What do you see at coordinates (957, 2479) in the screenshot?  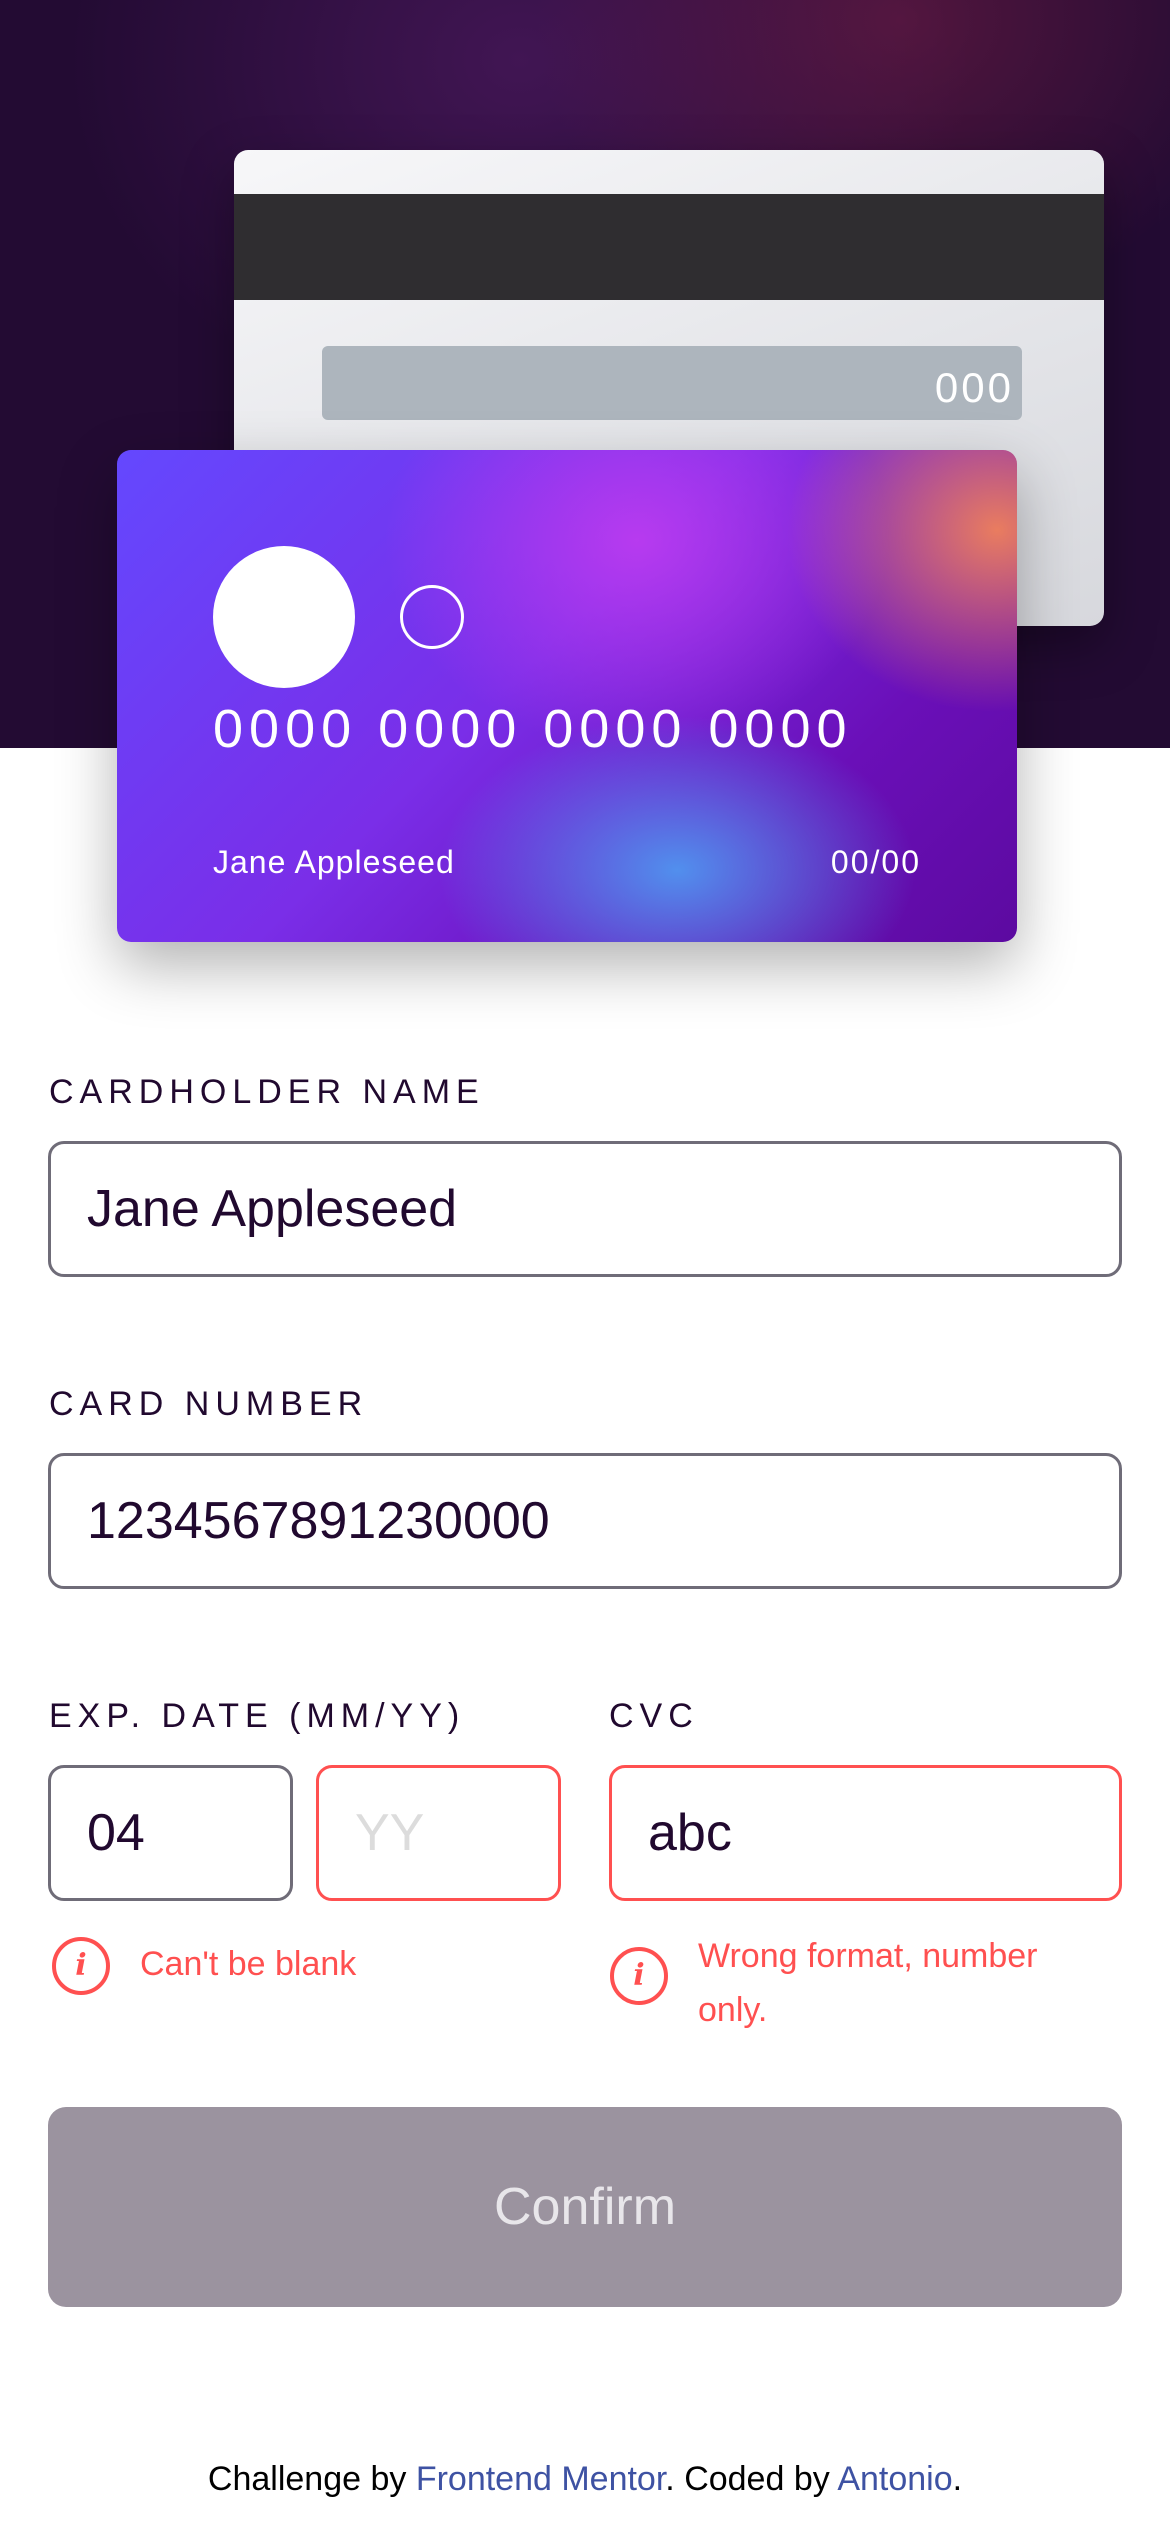 I see `footer-suffix: .` at bounding box center [957, 2479].